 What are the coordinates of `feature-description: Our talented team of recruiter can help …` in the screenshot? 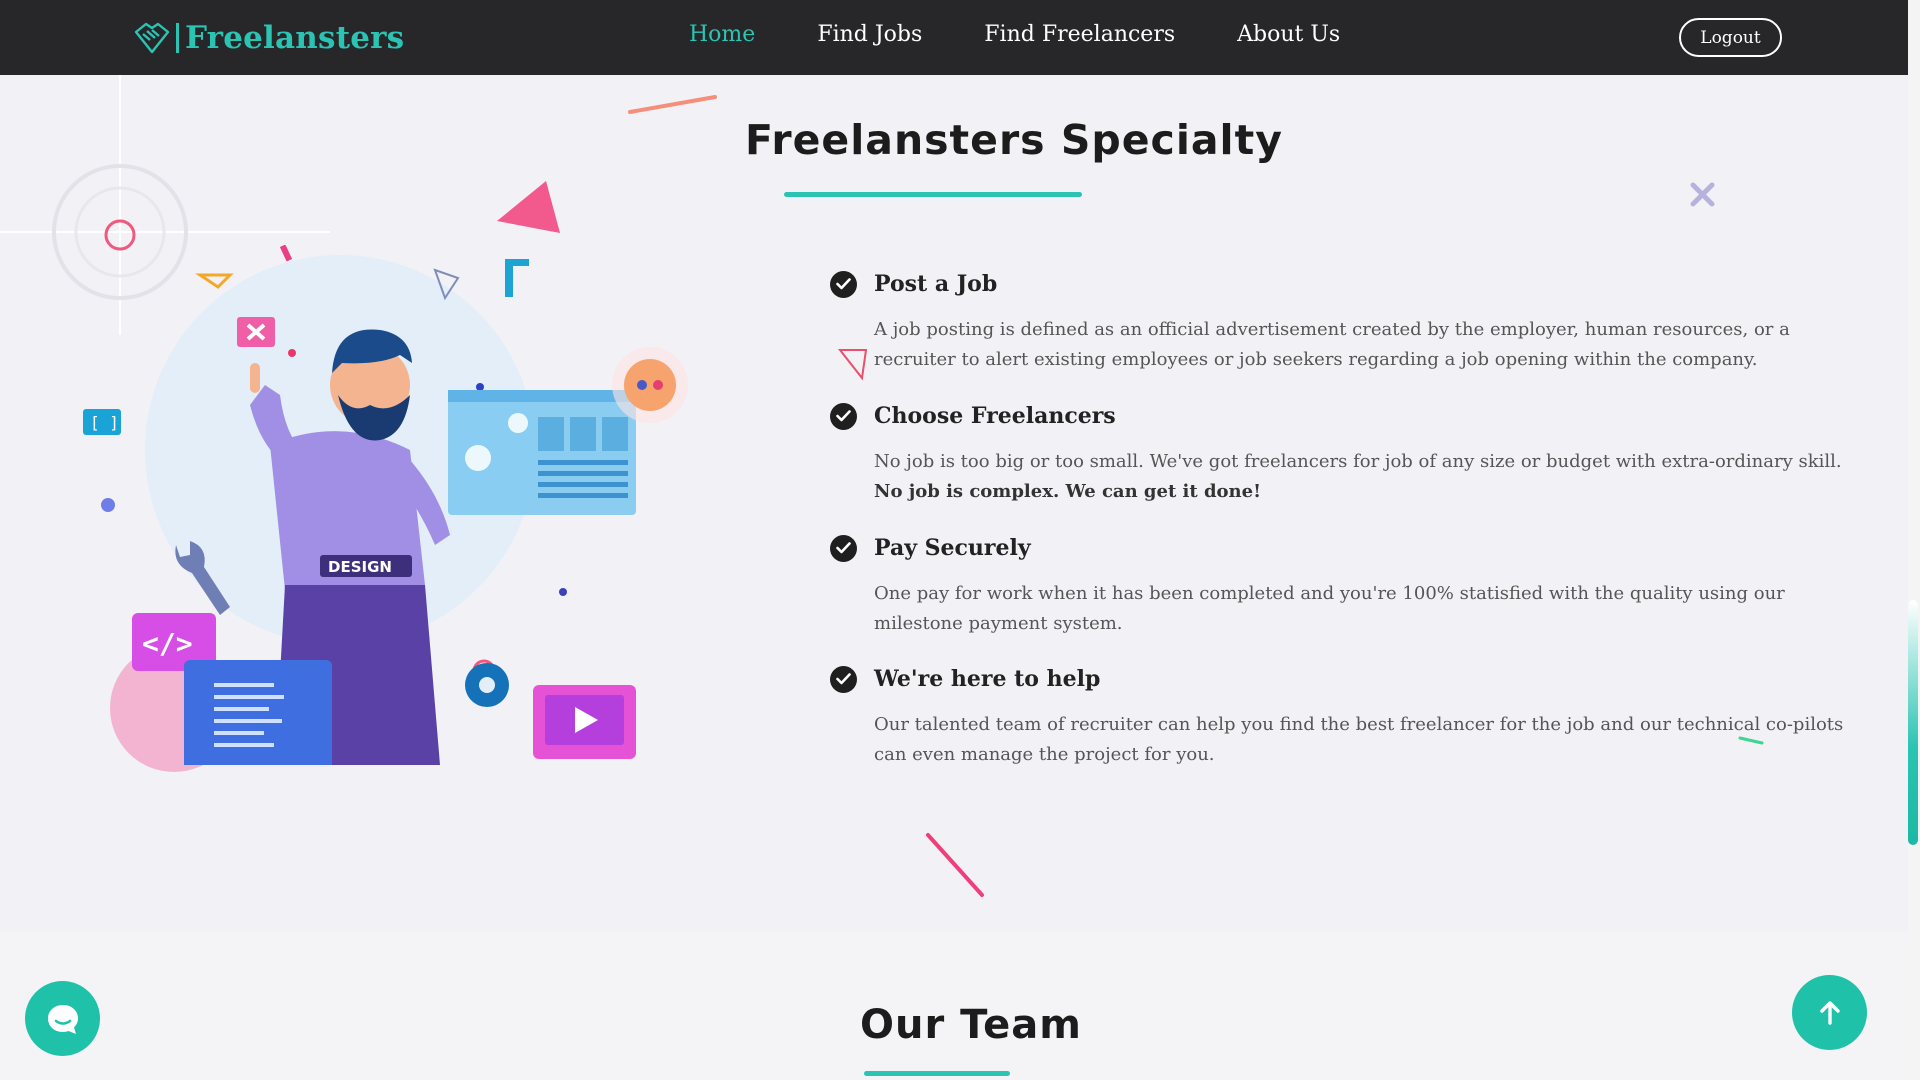 It's located at (1359, 739).